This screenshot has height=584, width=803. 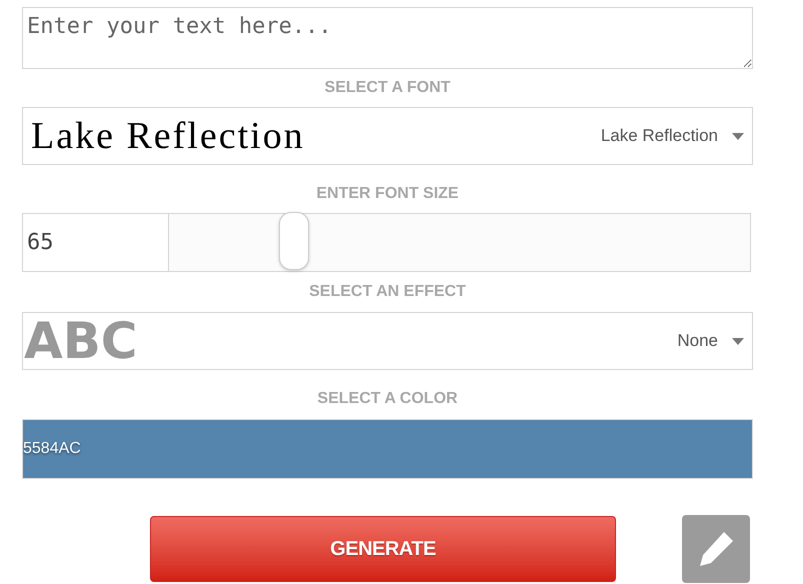 What do you see at coordinates (387, 194) in the screenshot?
I see `section-label: ENTER FONT SIZE` at bounding box center [387, 194].